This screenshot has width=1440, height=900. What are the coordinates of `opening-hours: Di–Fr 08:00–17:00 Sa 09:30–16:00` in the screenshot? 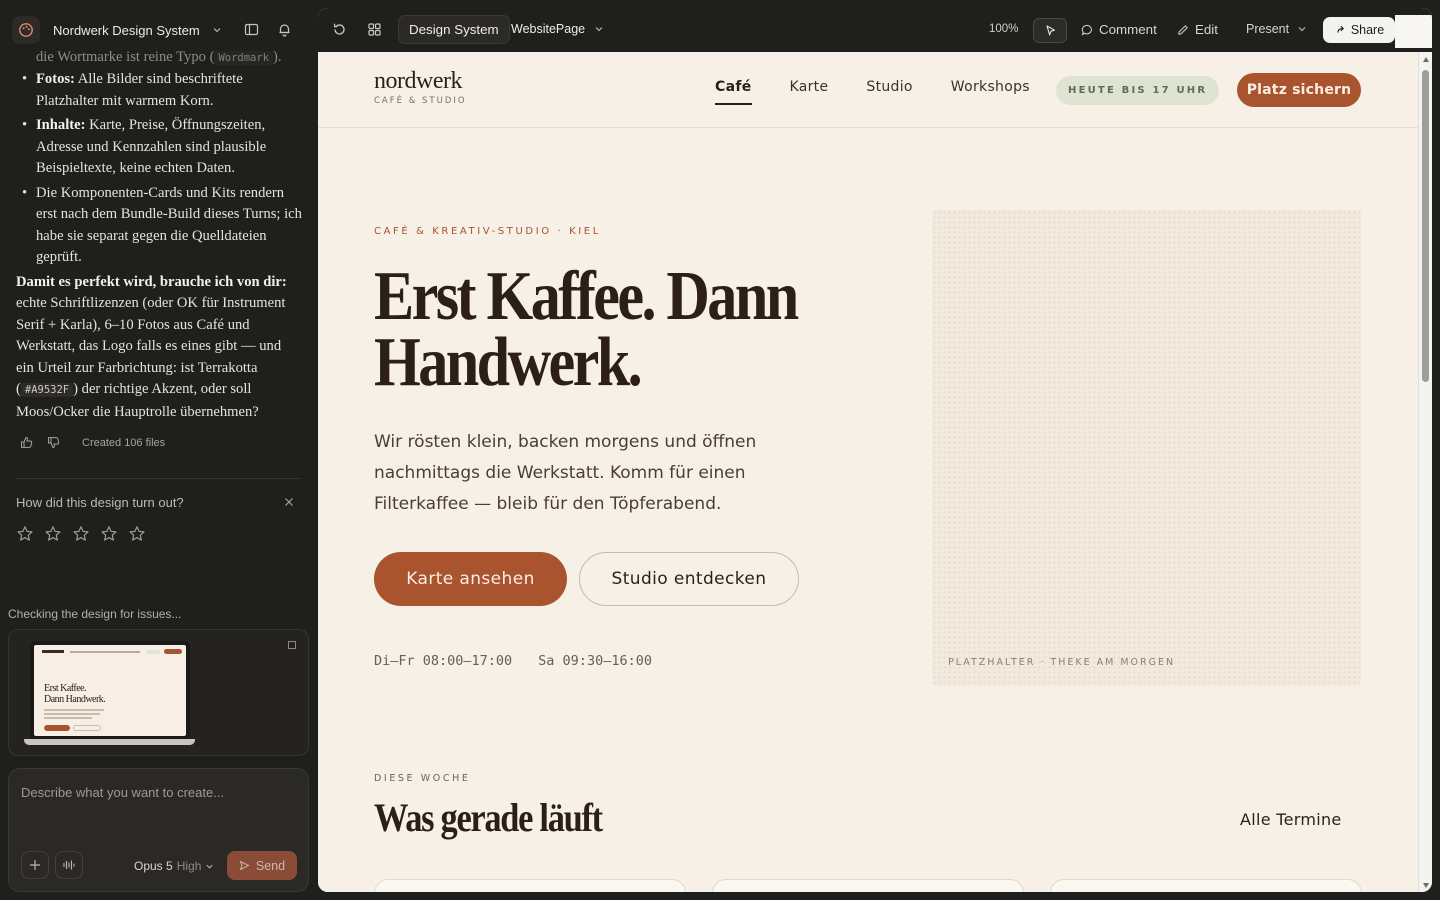 It's located at (513, 661).